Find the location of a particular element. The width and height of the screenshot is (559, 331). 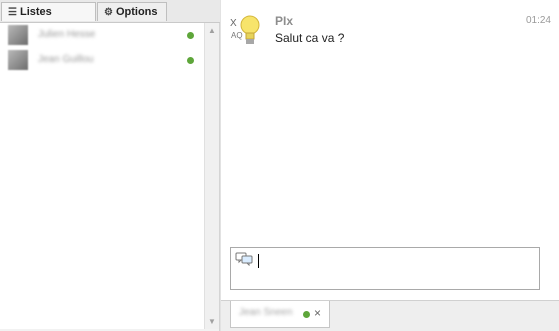

tab-options-label: Options is located at coordinates (136, 12).